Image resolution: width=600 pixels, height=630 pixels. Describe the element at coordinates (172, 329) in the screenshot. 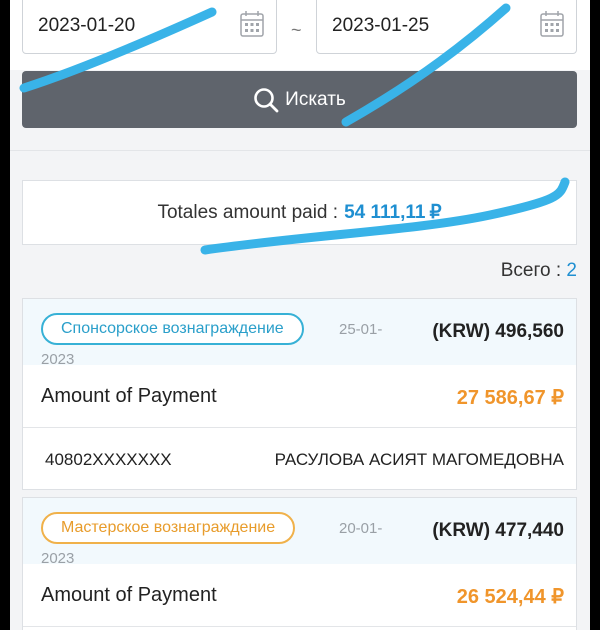

I see `payment-type-badge: Спонсорское вознаграждение` at that location.